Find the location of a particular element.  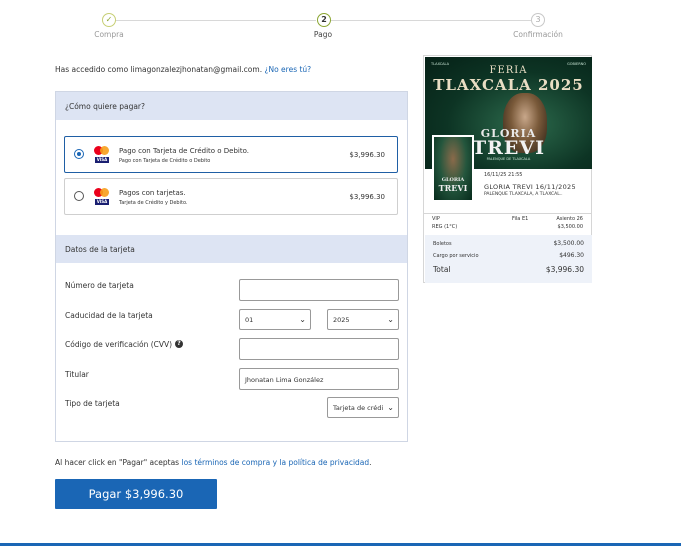

card-type-label: Tipo de tarjeta is located at coordinates (92, 403).